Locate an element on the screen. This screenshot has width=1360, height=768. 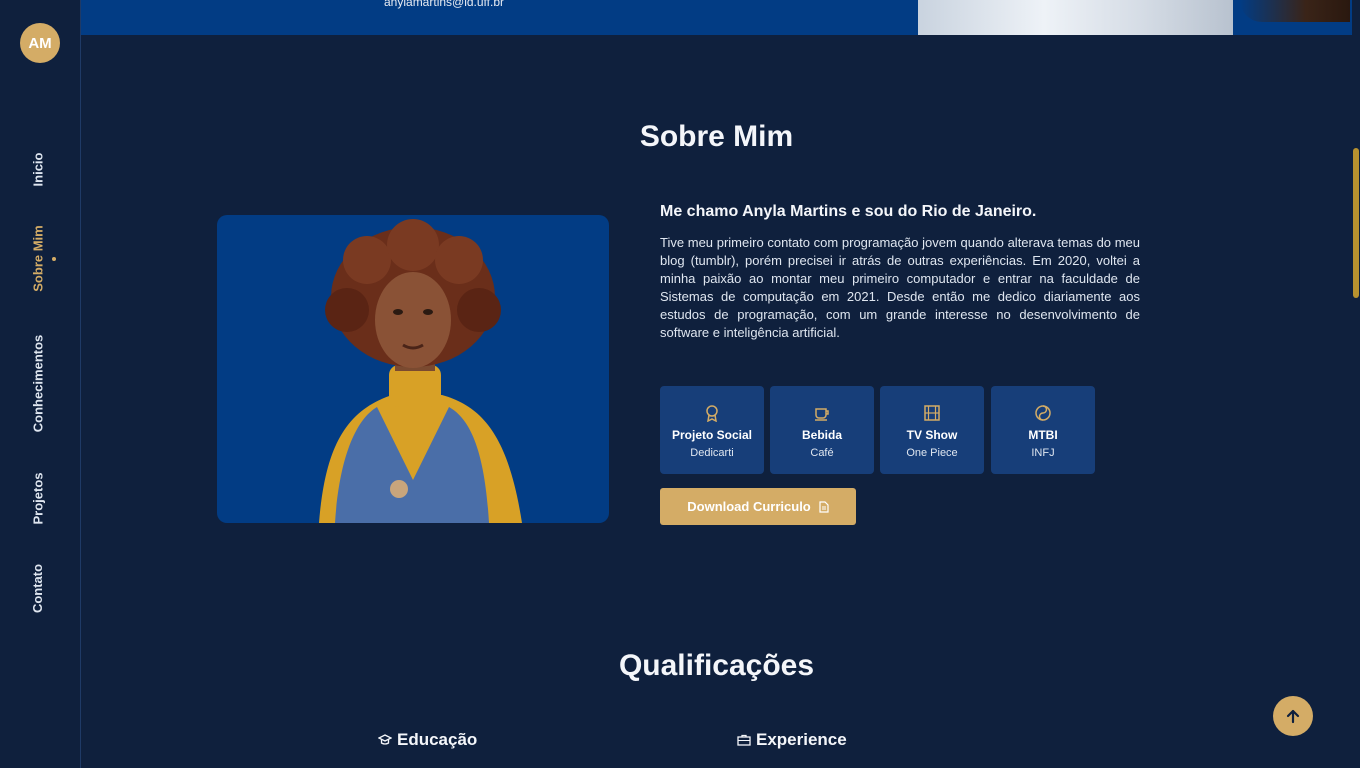
arrow-up-icon is located at coordinates (1293, 716).